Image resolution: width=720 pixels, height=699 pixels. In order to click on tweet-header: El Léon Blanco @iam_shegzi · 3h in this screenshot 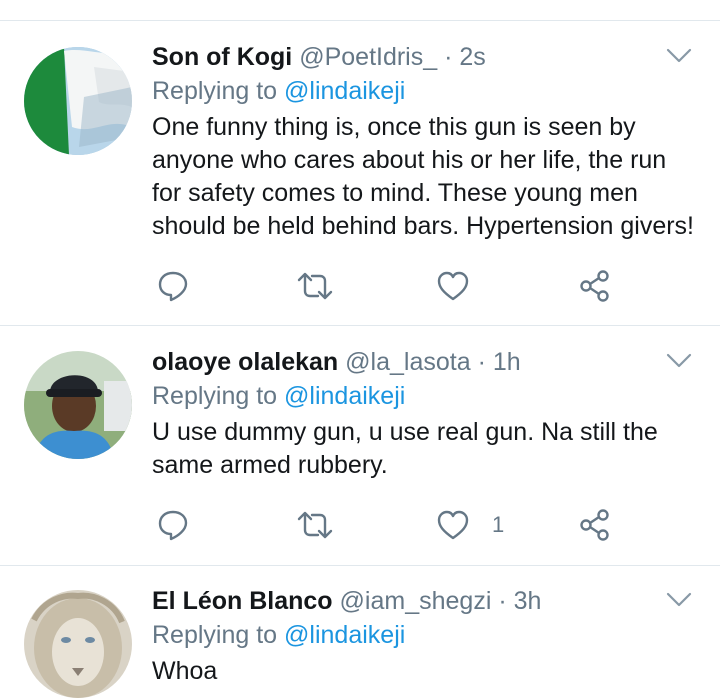, I will do `click(426, 601)`.